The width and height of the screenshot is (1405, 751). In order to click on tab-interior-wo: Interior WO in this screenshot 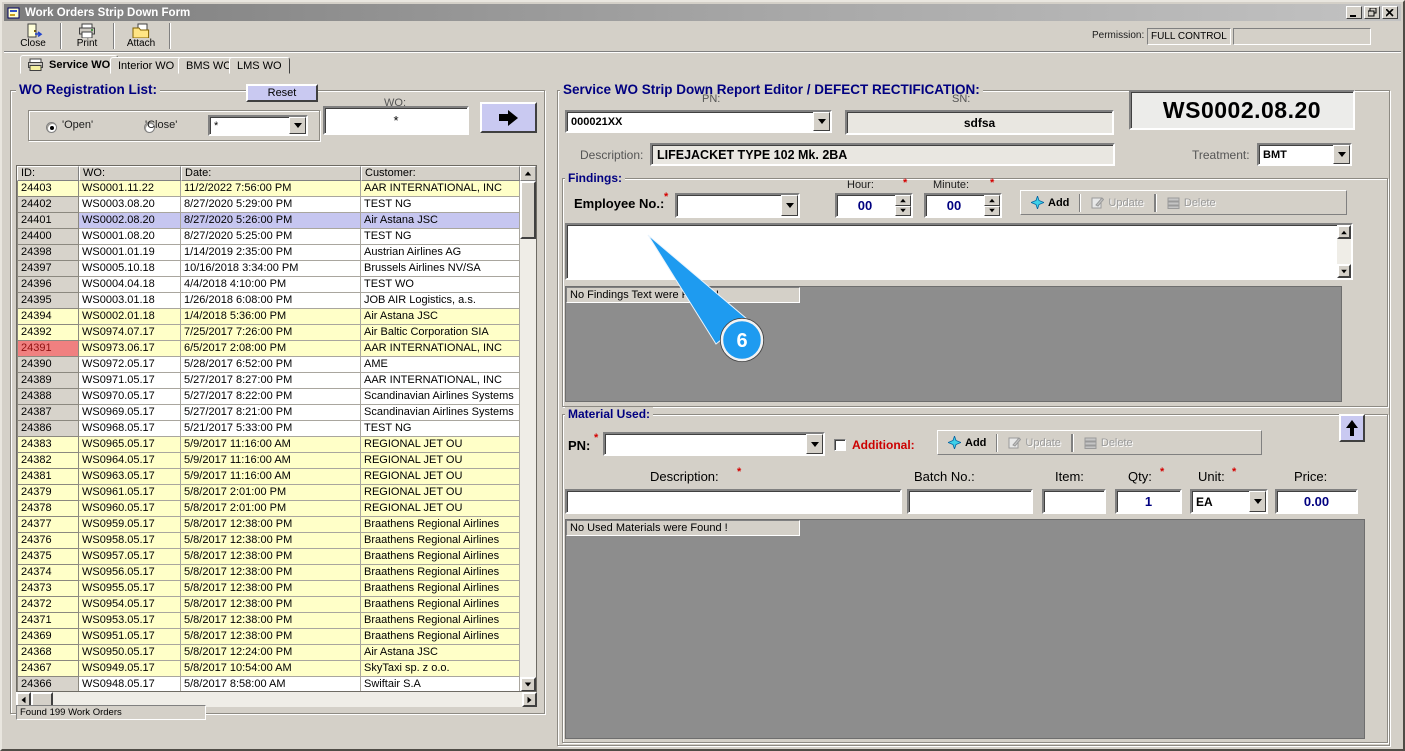, I will do `click(146, 65)`.